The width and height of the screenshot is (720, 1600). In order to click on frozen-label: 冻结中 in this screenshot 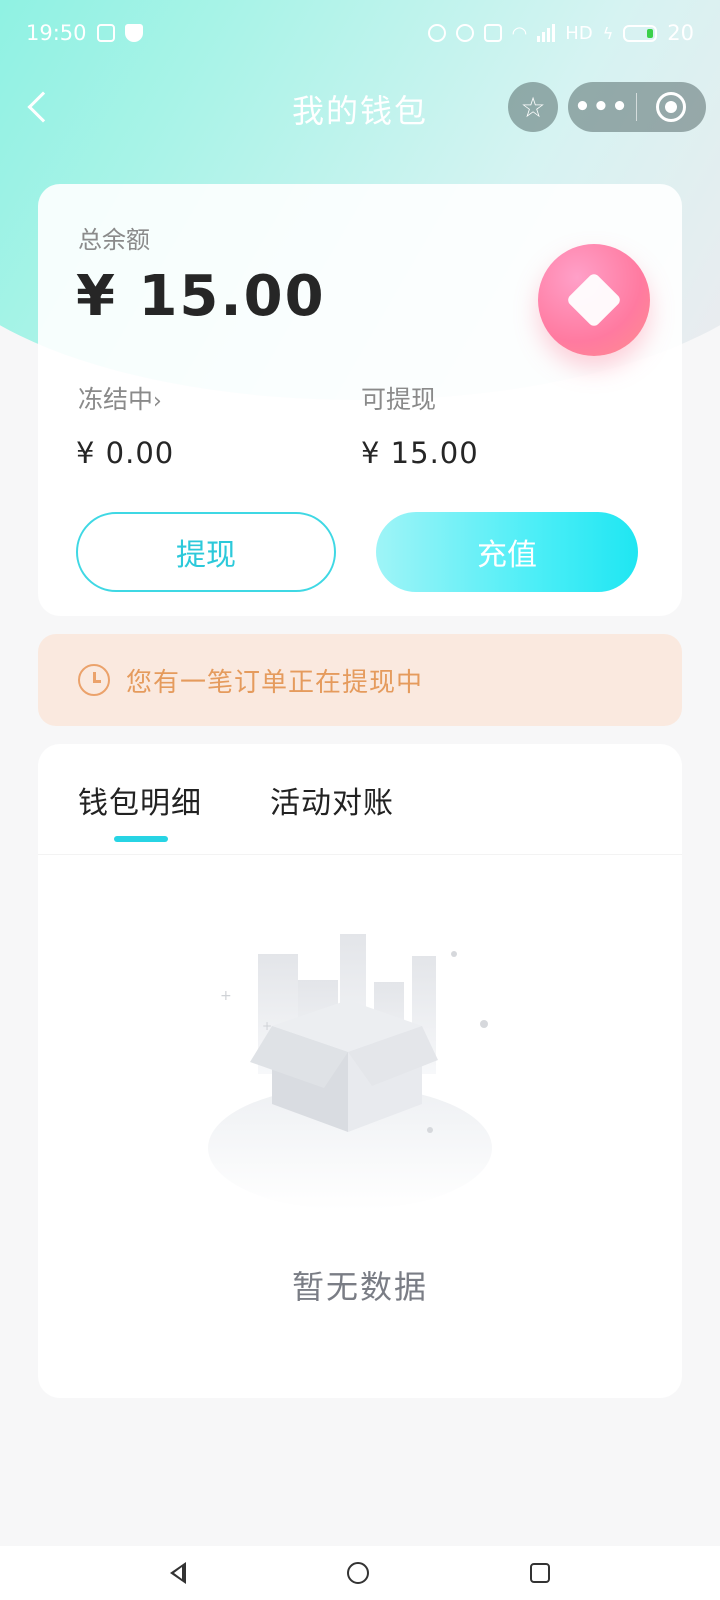, I will do `click(116, 399)`.